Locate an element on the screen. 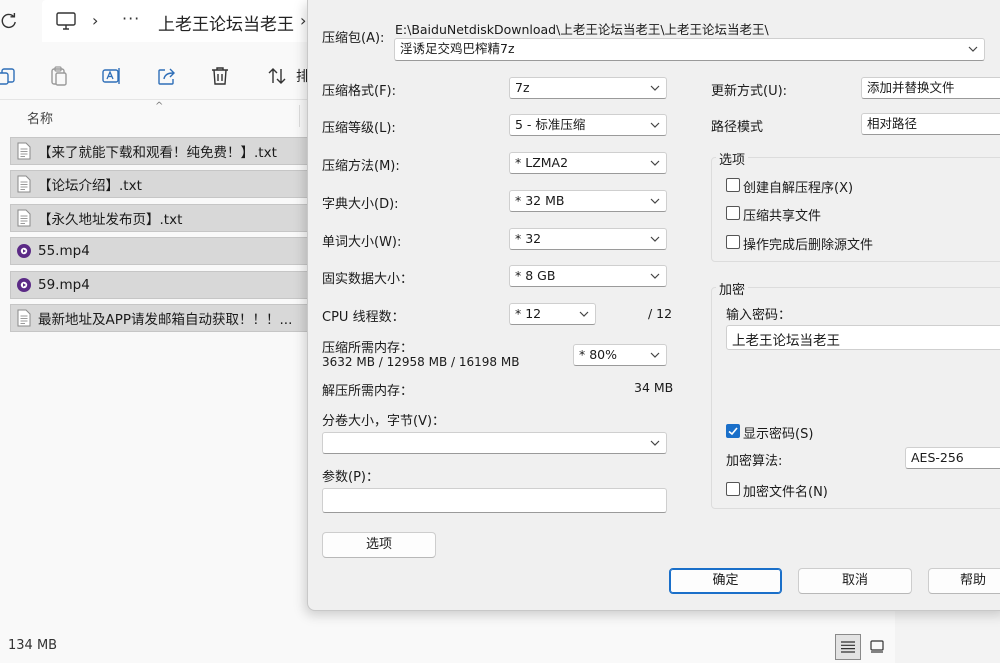 The image size is (1000, 663). help-button: 帮助 is located at coordinates (964, 581).